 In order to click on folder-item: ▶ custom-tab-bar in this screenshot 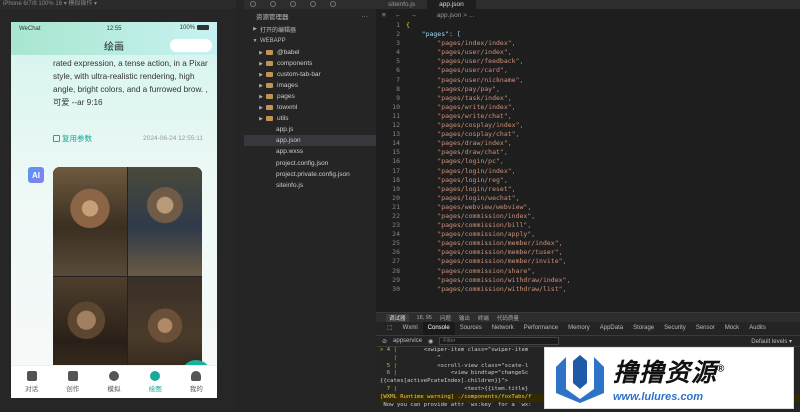, I will do `click(310, 74)`.